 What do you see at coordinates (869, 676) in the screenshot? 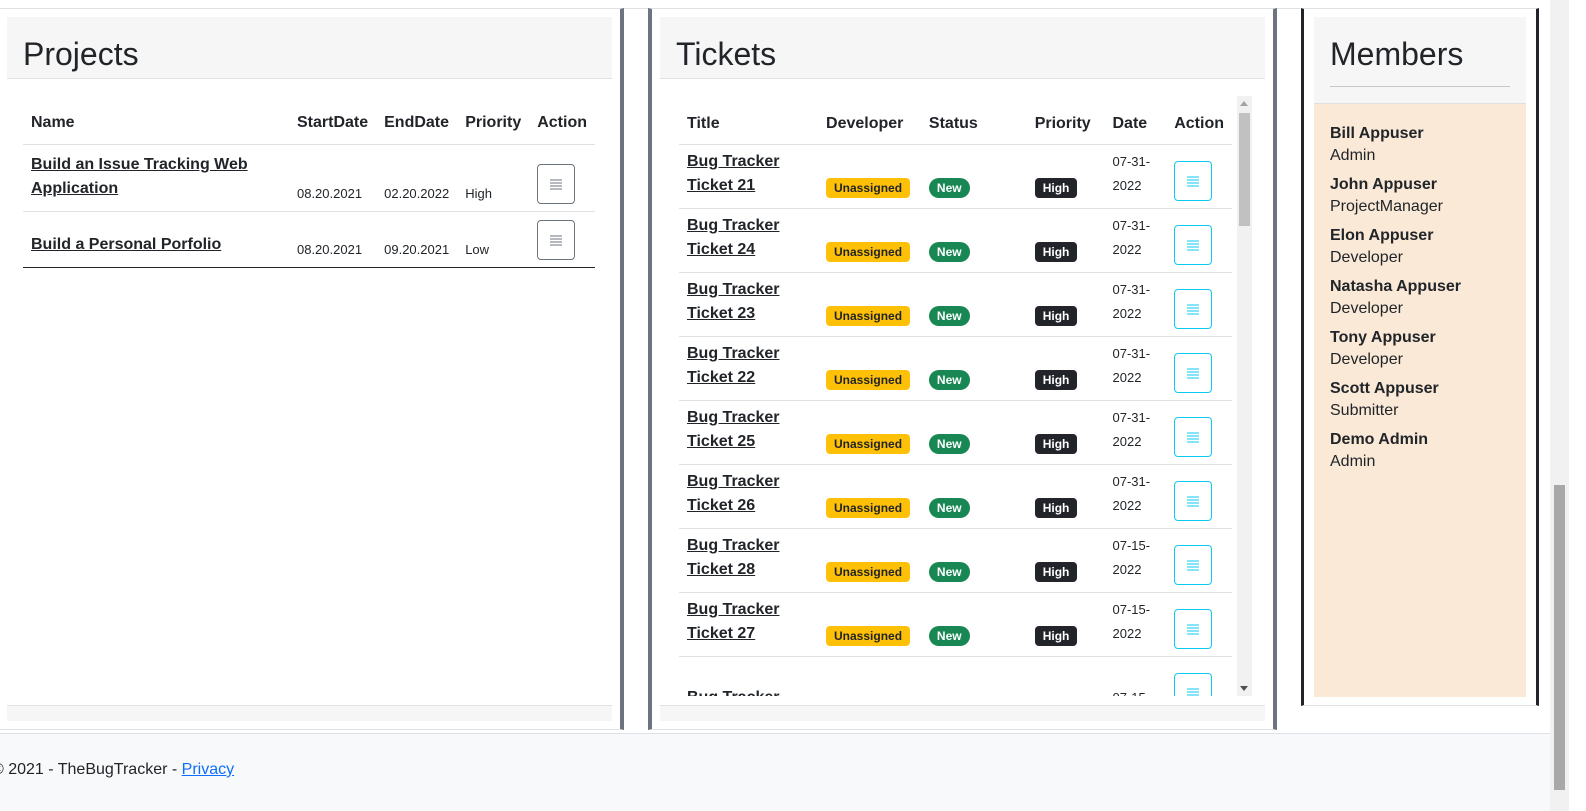
I see `ticket-developer-cell` at bounding box center [869, 676].